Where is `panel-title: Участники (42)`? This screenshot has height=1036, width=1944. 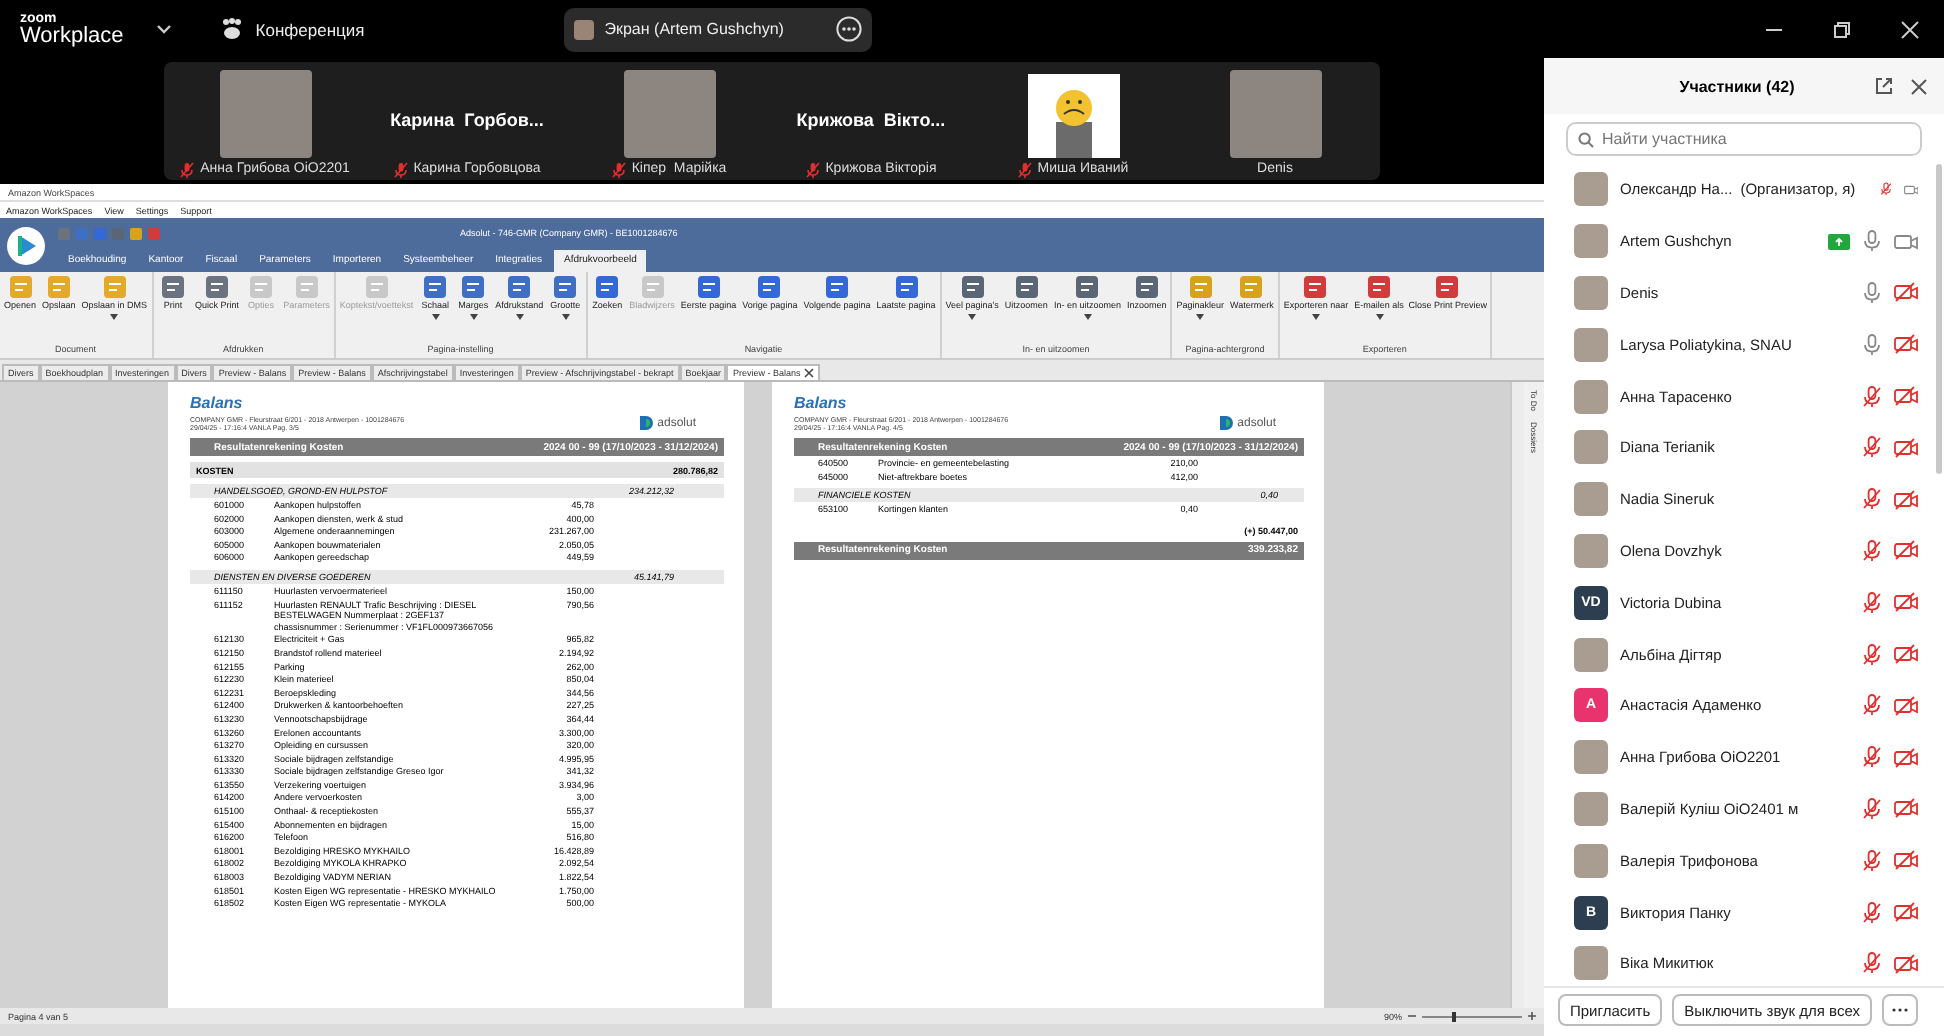
panel-title: Участники (42) is located at coordinates (1737, 86).